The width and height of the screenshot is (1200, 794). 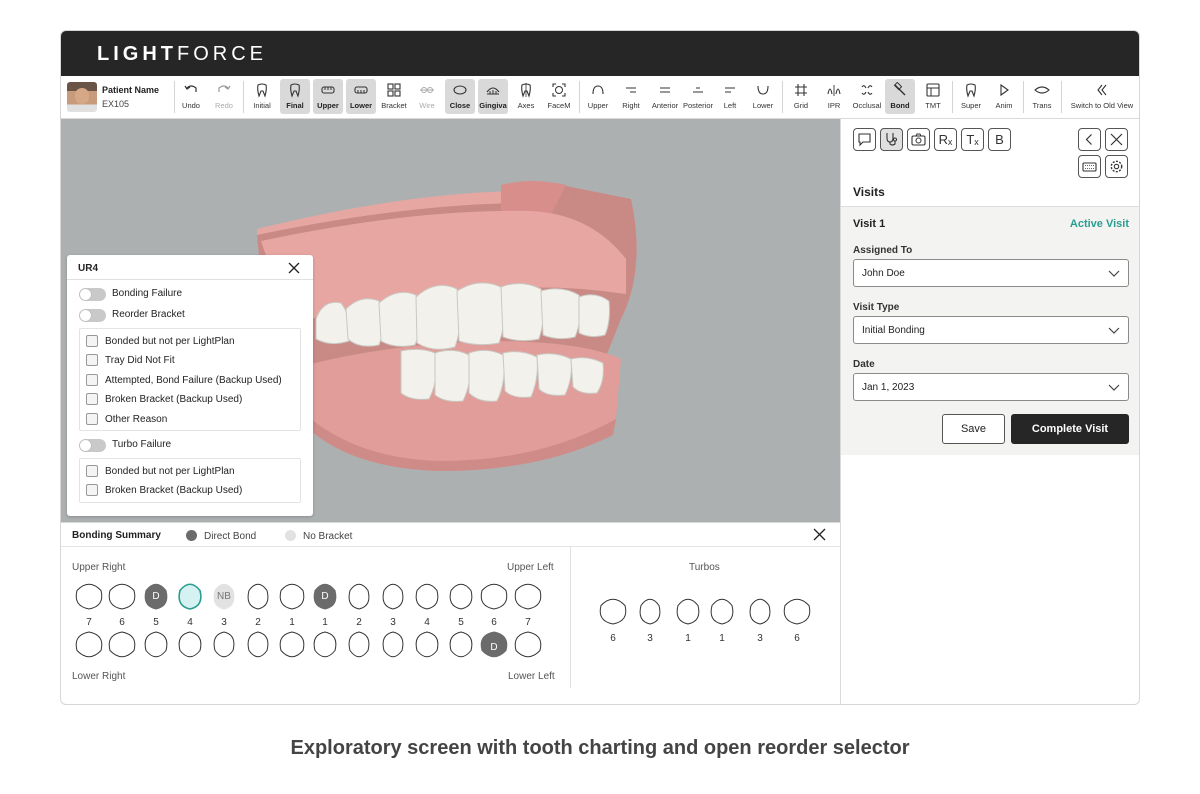 What do you see at coordinates (1116, 166) in the screenshot?
I see `settings-button` at bounding box center [1116, 166].